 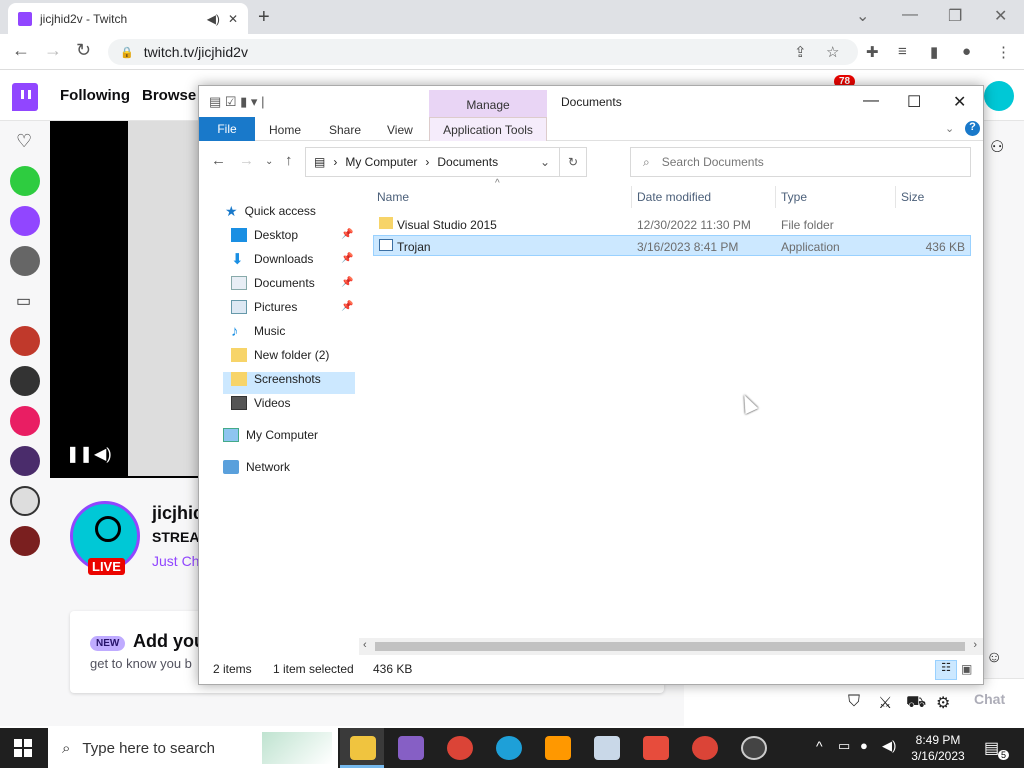 I want to click on ribbon-share-tab: Share, so click(x=345, y=130).